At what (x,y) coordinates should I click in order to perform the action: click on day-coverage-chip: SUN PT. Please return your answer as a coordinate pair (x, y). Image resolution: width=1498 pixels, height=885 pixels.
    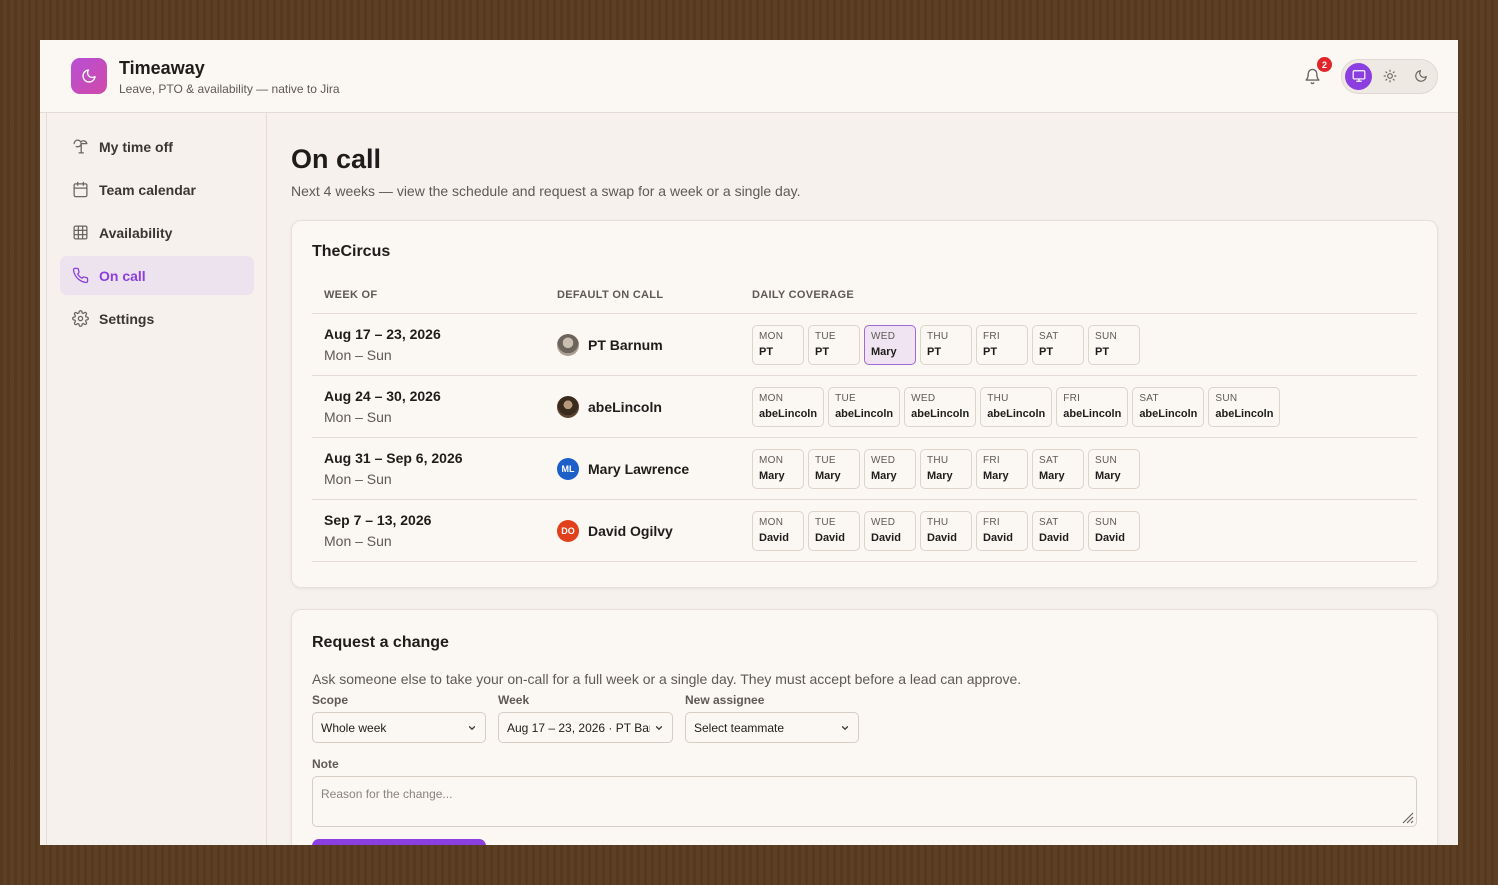
    Looking at the image, I should click on (1114, 344).